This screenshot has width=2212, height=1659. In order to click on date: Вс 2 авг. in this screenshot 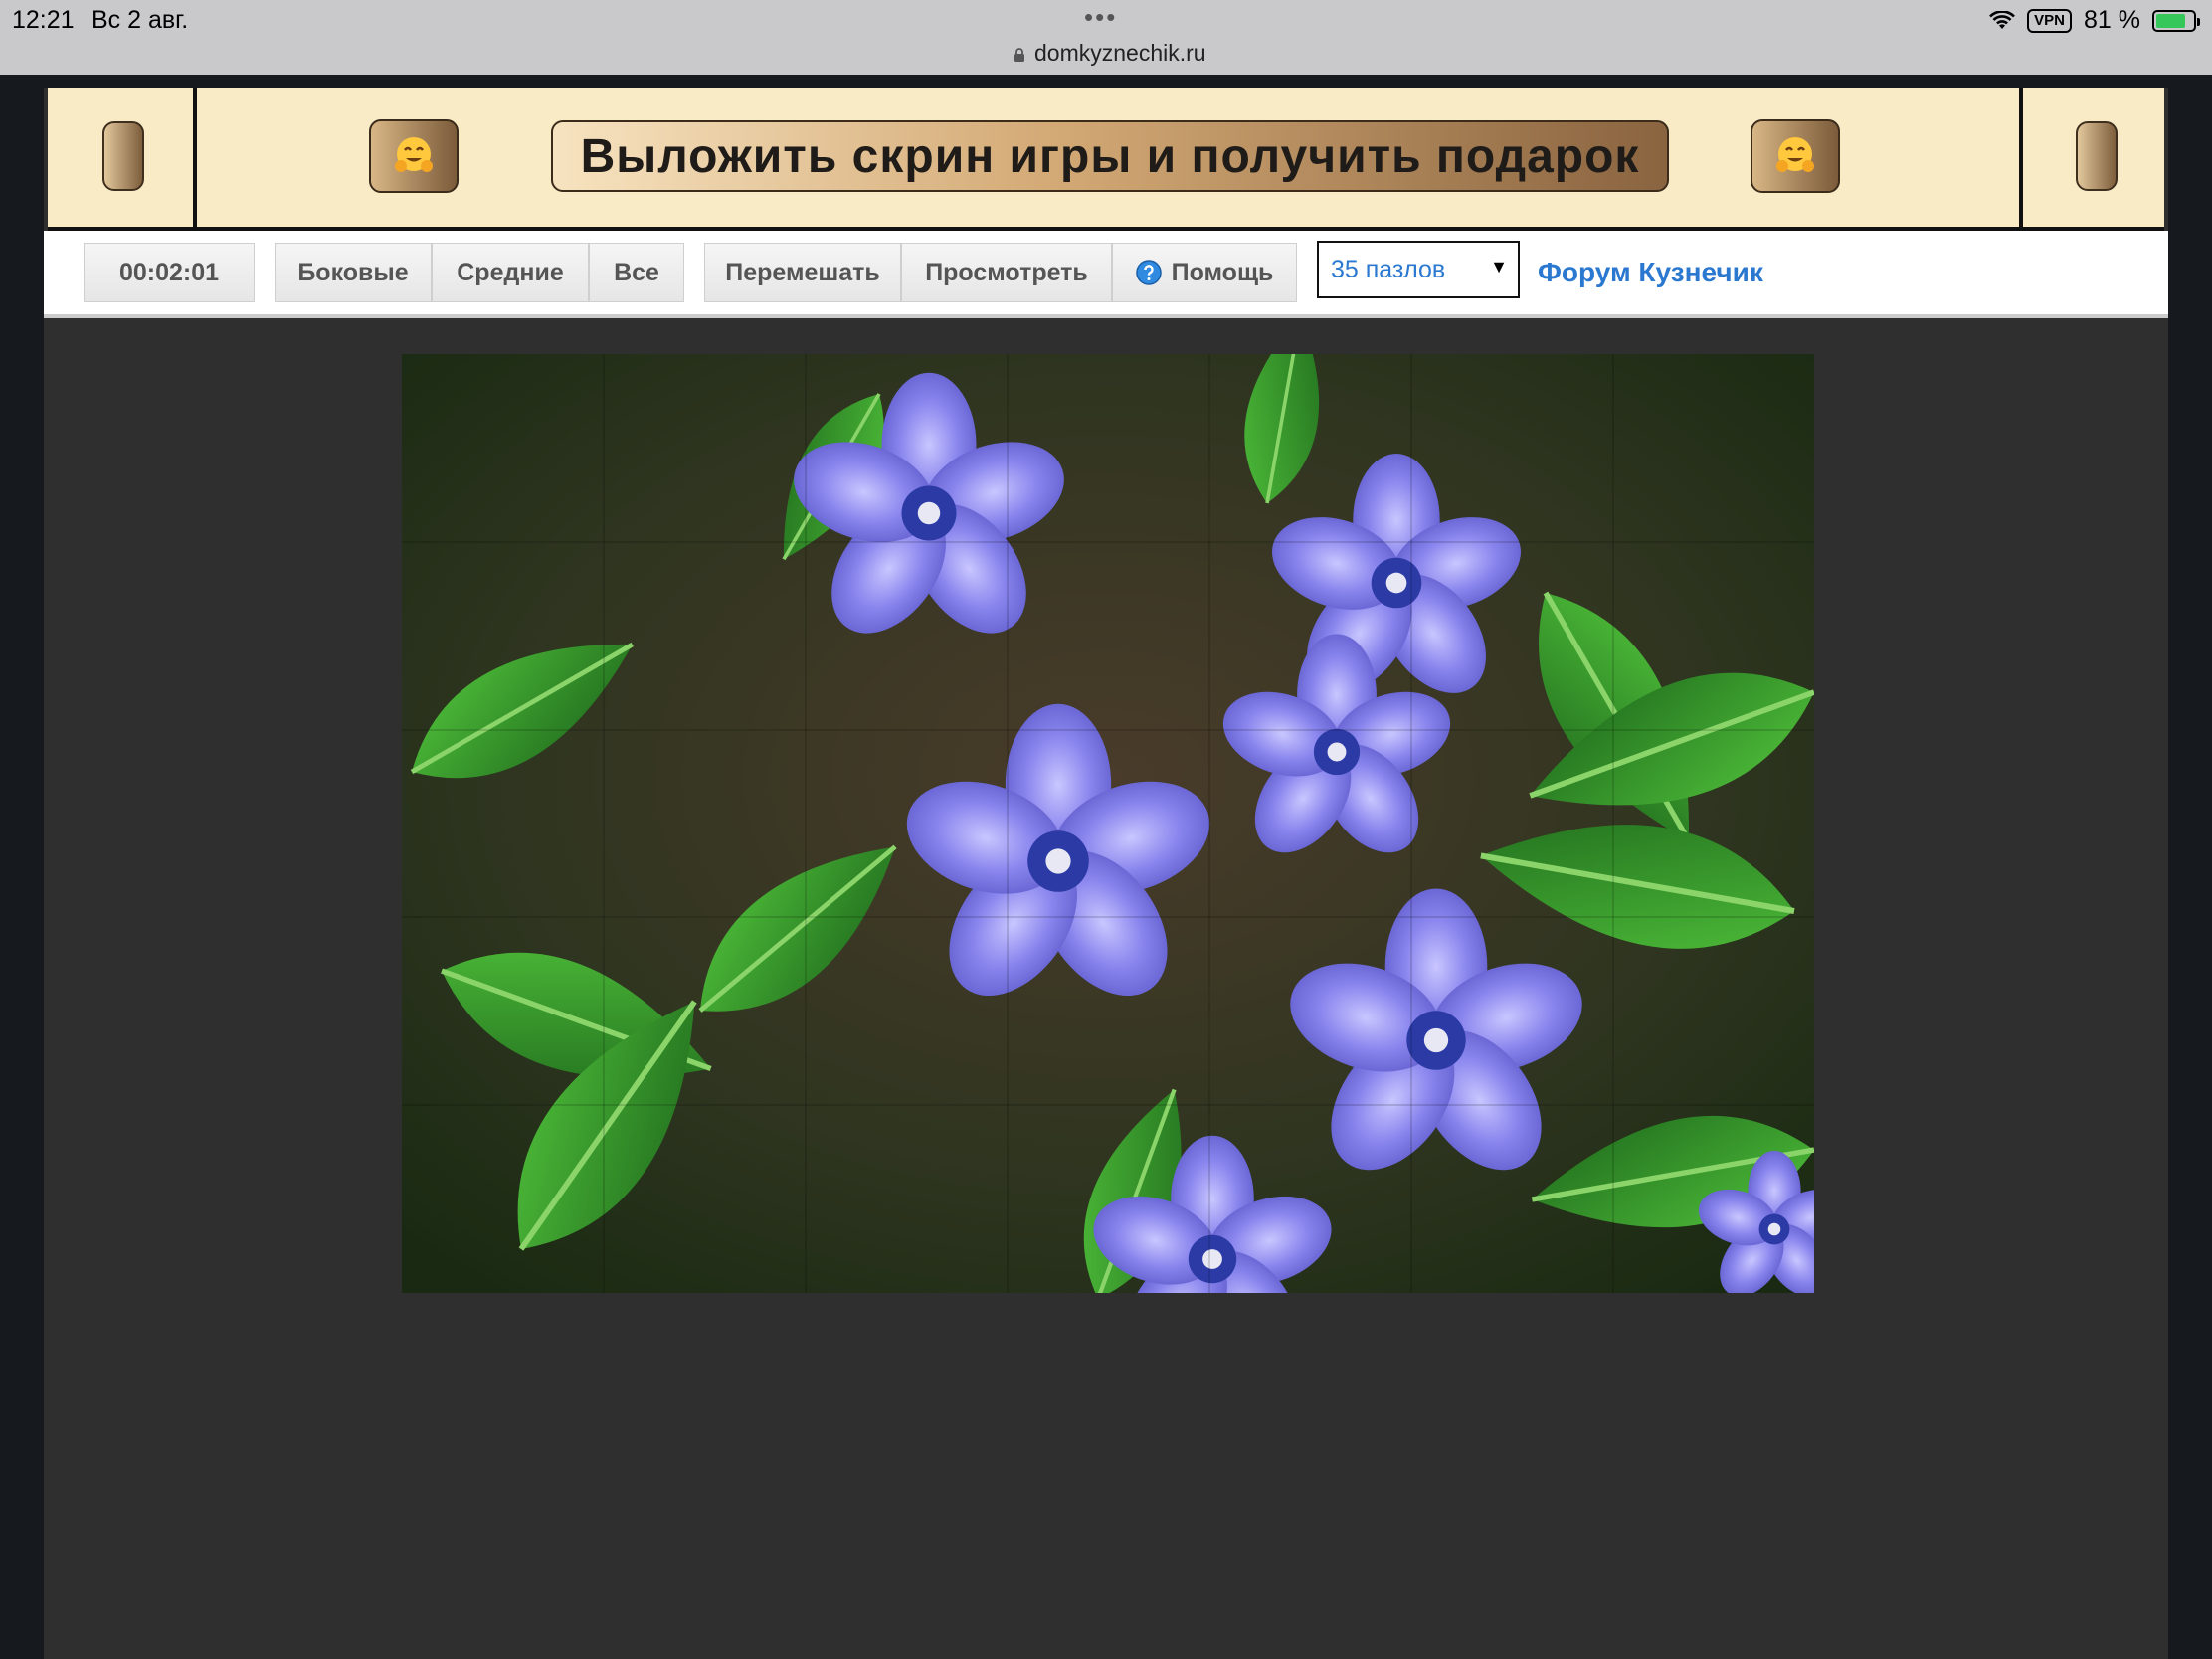, I will do `click(140, 20)`.